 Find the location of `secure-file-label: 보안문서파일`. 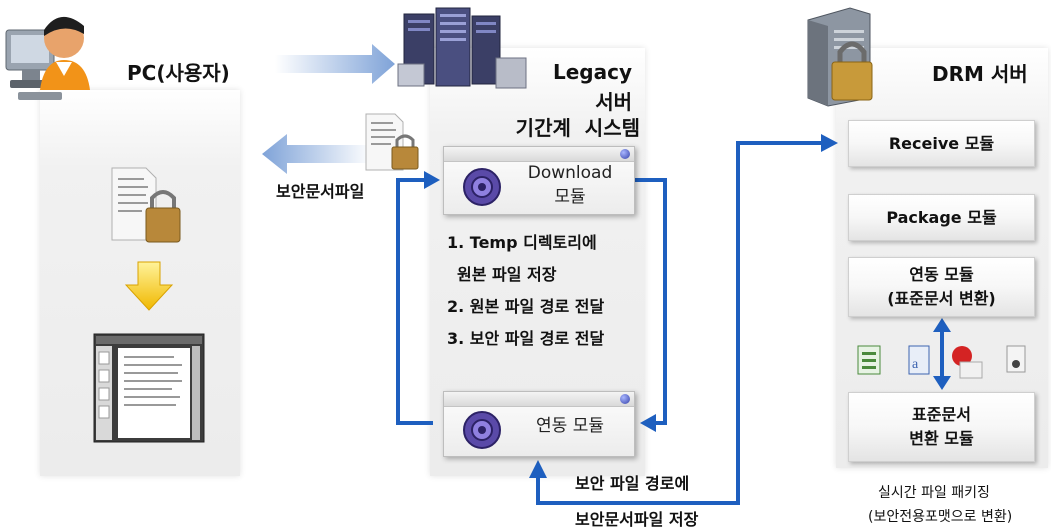

secure-file-label: 보안문서파일 is located at coordinates (320, 191).